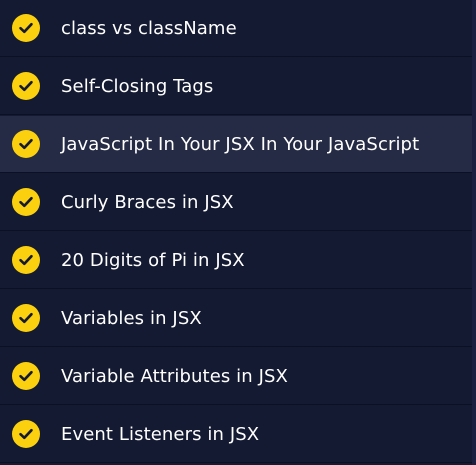 The width and height of the screenshot is (476, 465). I want to click on lesson-item-self-closing-tags: Self-Closing Tags, so click(236, 86).